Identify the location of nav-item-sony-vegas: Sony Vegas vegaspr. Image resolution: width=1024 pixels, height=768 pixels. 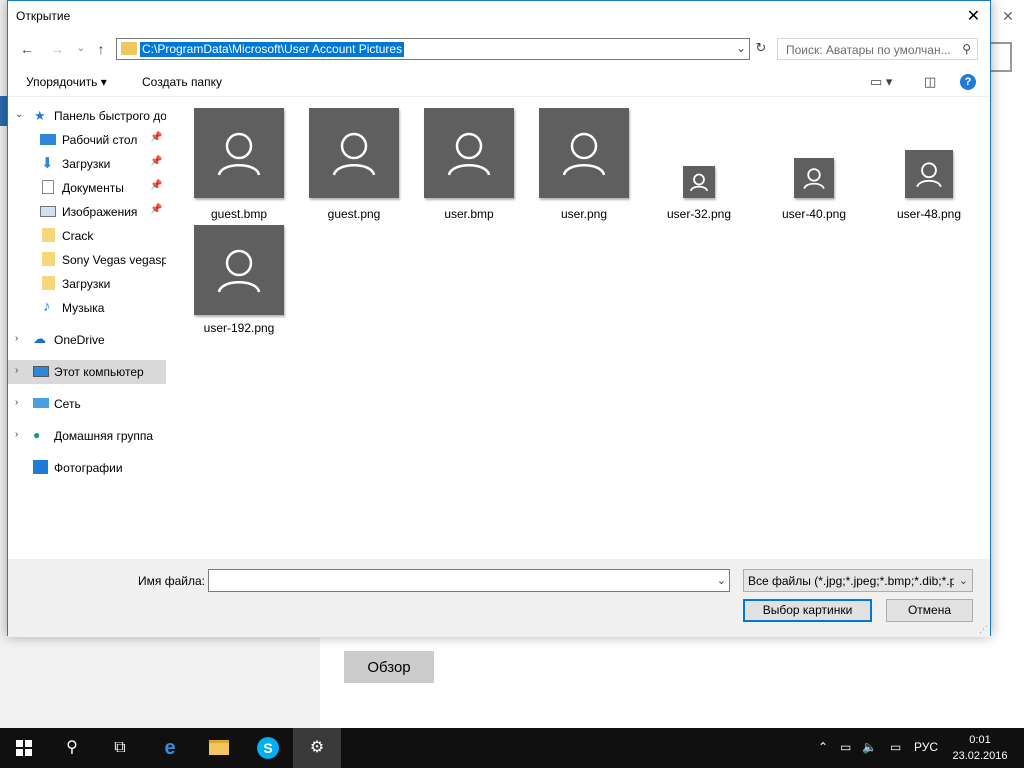
(87, 260).